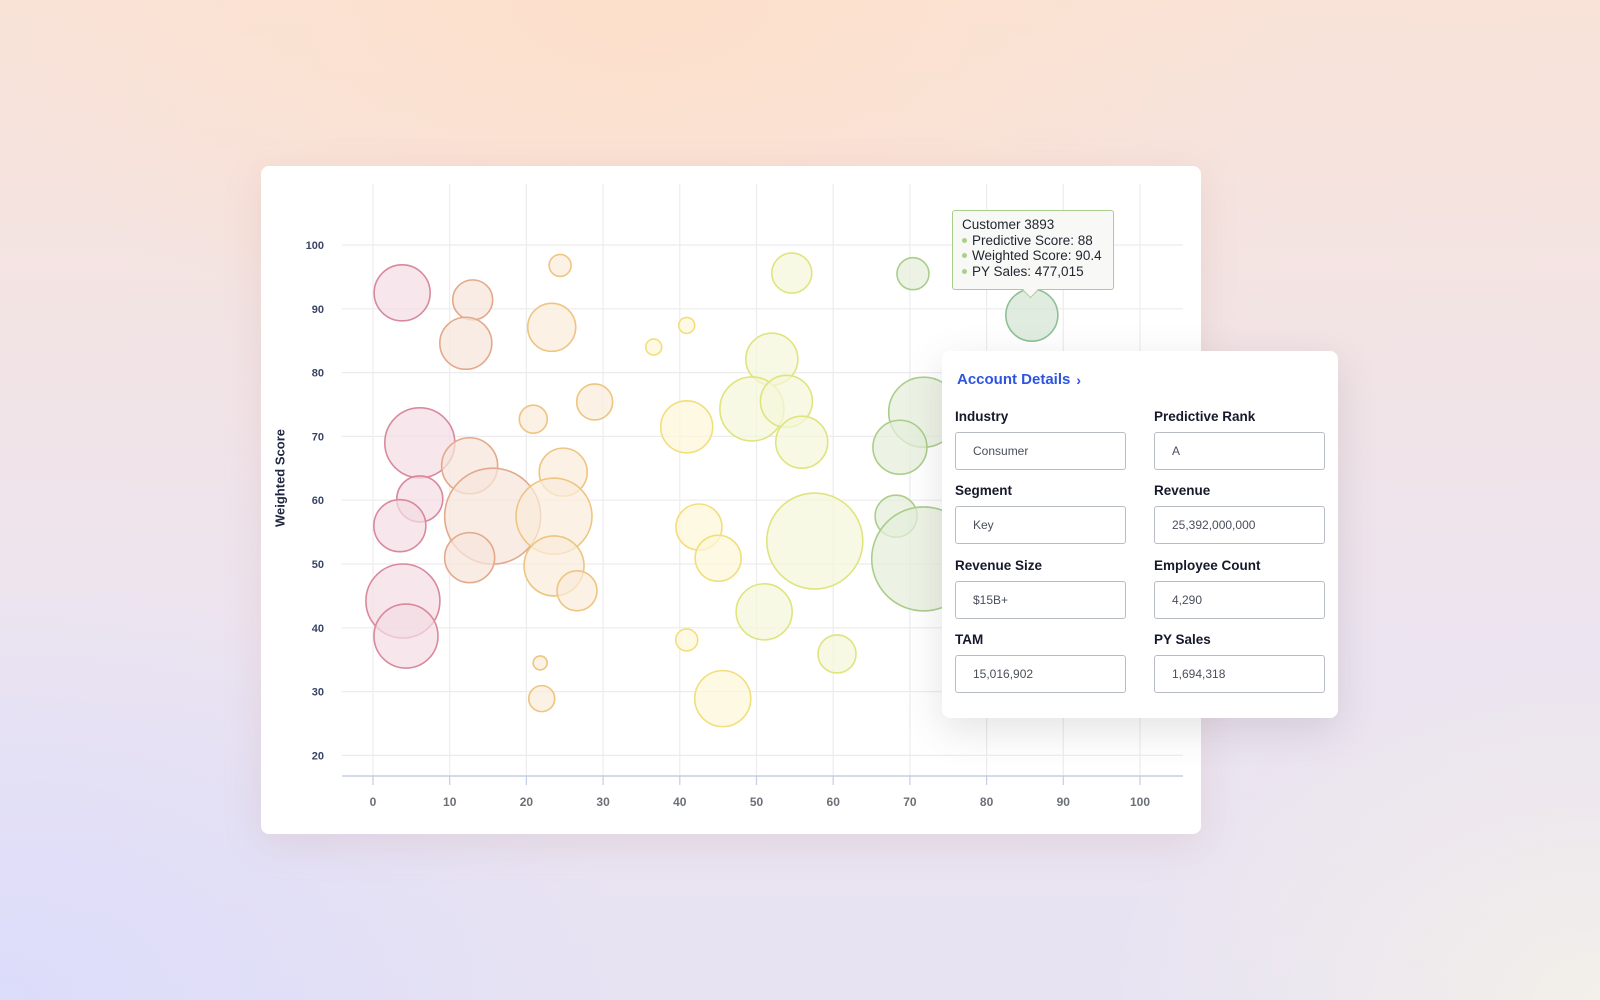 Image resolution: width=1600 pixels, height=1000 pixels. I want to click on x-tick-label: 20, so click(527, 802).